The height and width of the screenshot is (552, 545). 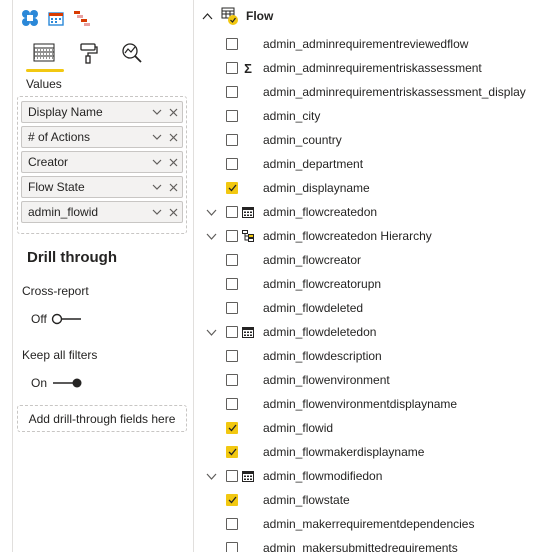 What do you see at coordinates (369, 404) in the screenshot?
I see `field-row: admin_flowenvironmentdisplayname` at bounding box center [369, 404].